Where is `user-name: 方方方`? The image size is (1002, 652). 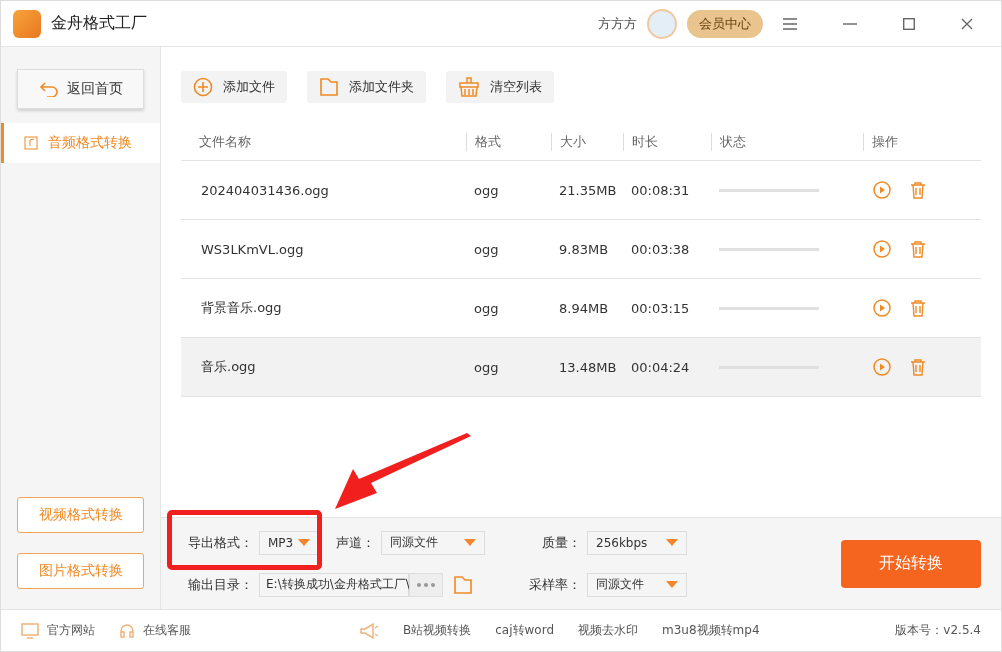 user-name: 方方方 is located at coordinates (617, 23).